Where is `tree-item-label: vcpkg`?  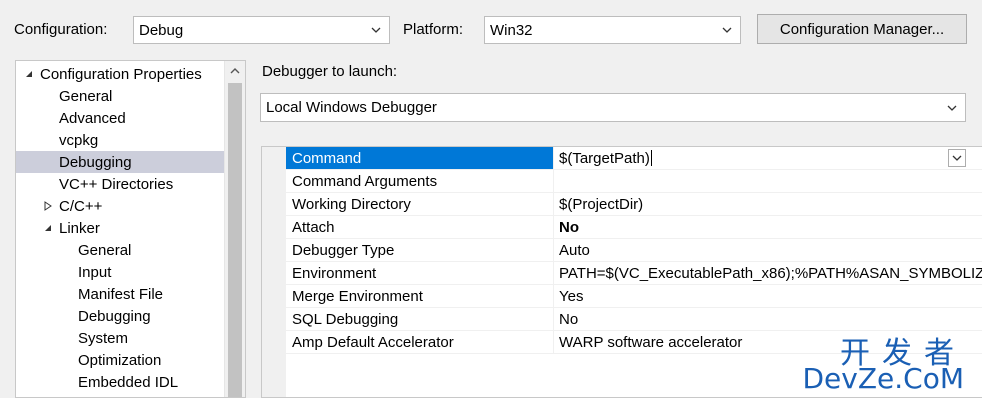
tree-item-label: vcpkg is located at coordinates (79, 140).